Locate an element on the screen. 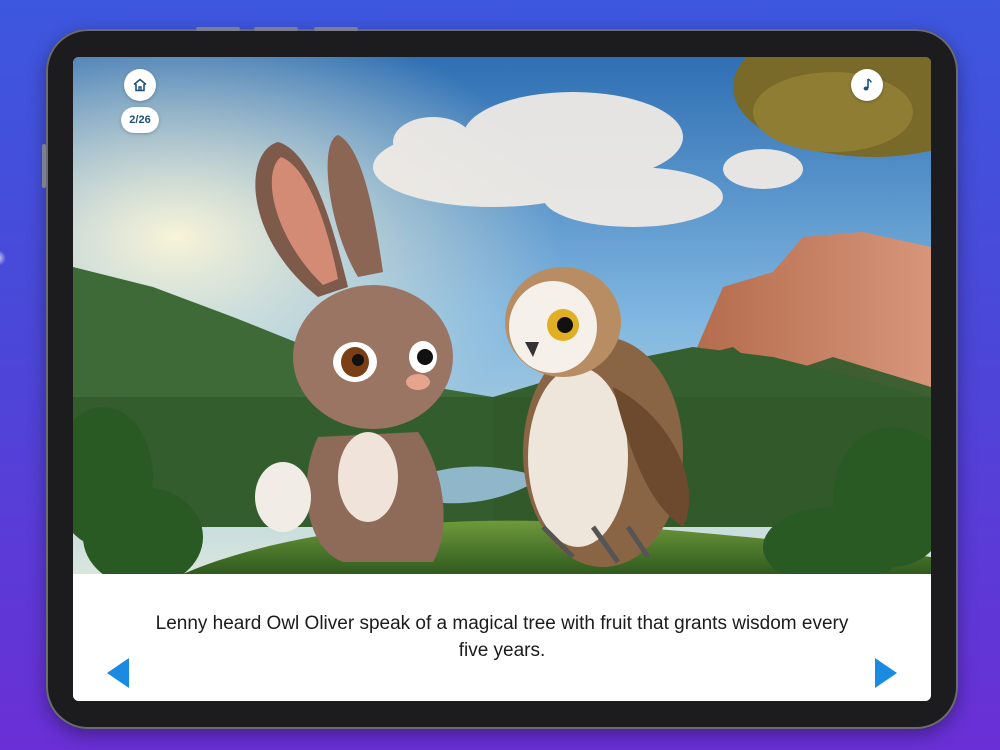 This screenshot has width=1000, height=750. background-sparkle is located at coordinates (3, 258).